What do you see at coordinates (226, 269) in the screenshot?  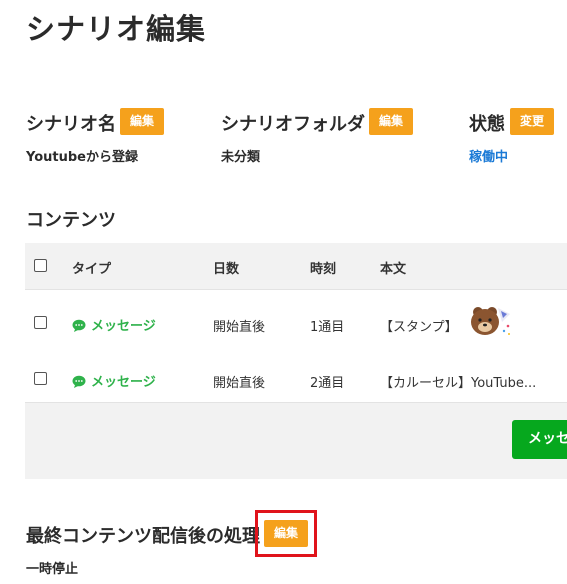 I see `column-header-days: 日数` at bounding box center [226, 269].